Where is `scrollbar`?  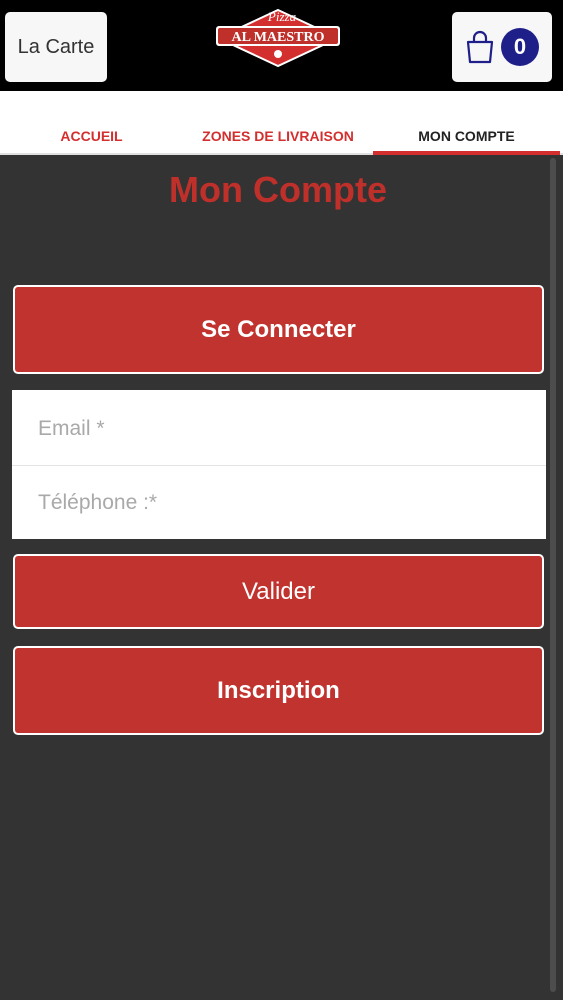 scrollbar is located at coordinates (553, 575).